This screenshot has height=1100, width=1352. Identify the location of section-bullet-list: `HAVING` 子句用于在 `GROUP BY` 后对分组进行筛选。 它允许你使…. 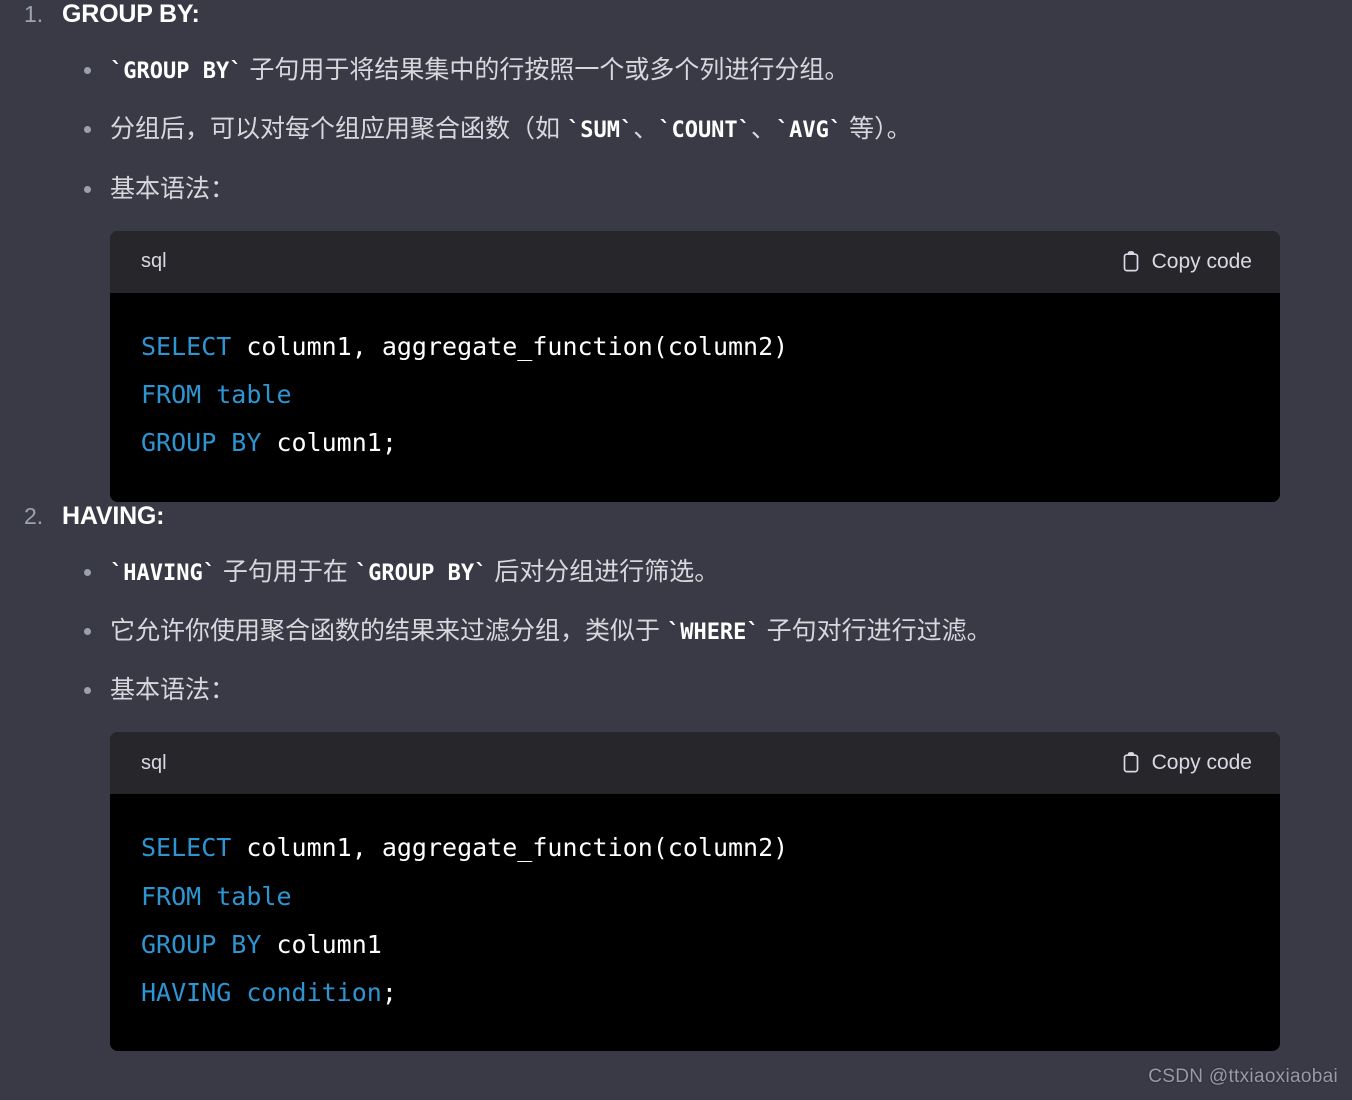
(676, 631).